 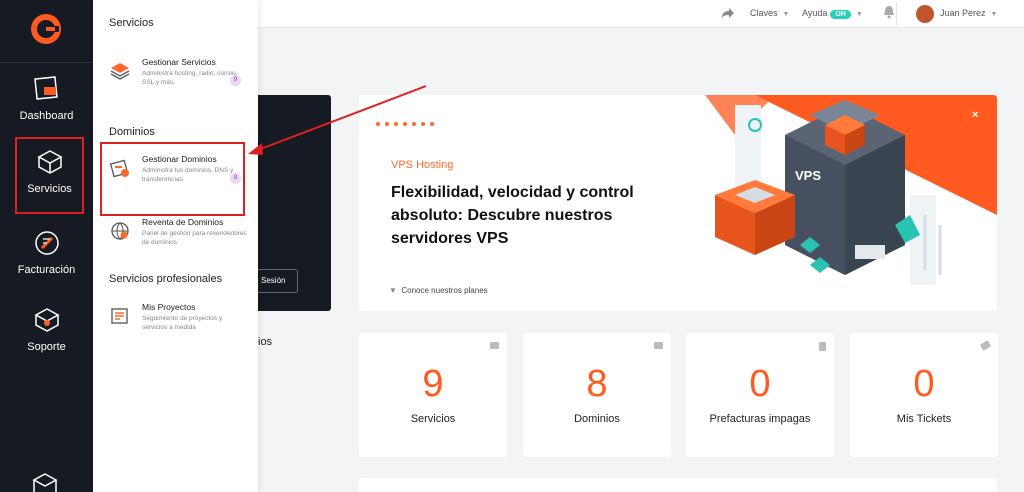 I want to click on stat-label: Prefacturas impagas, so click(x=760, y=419).